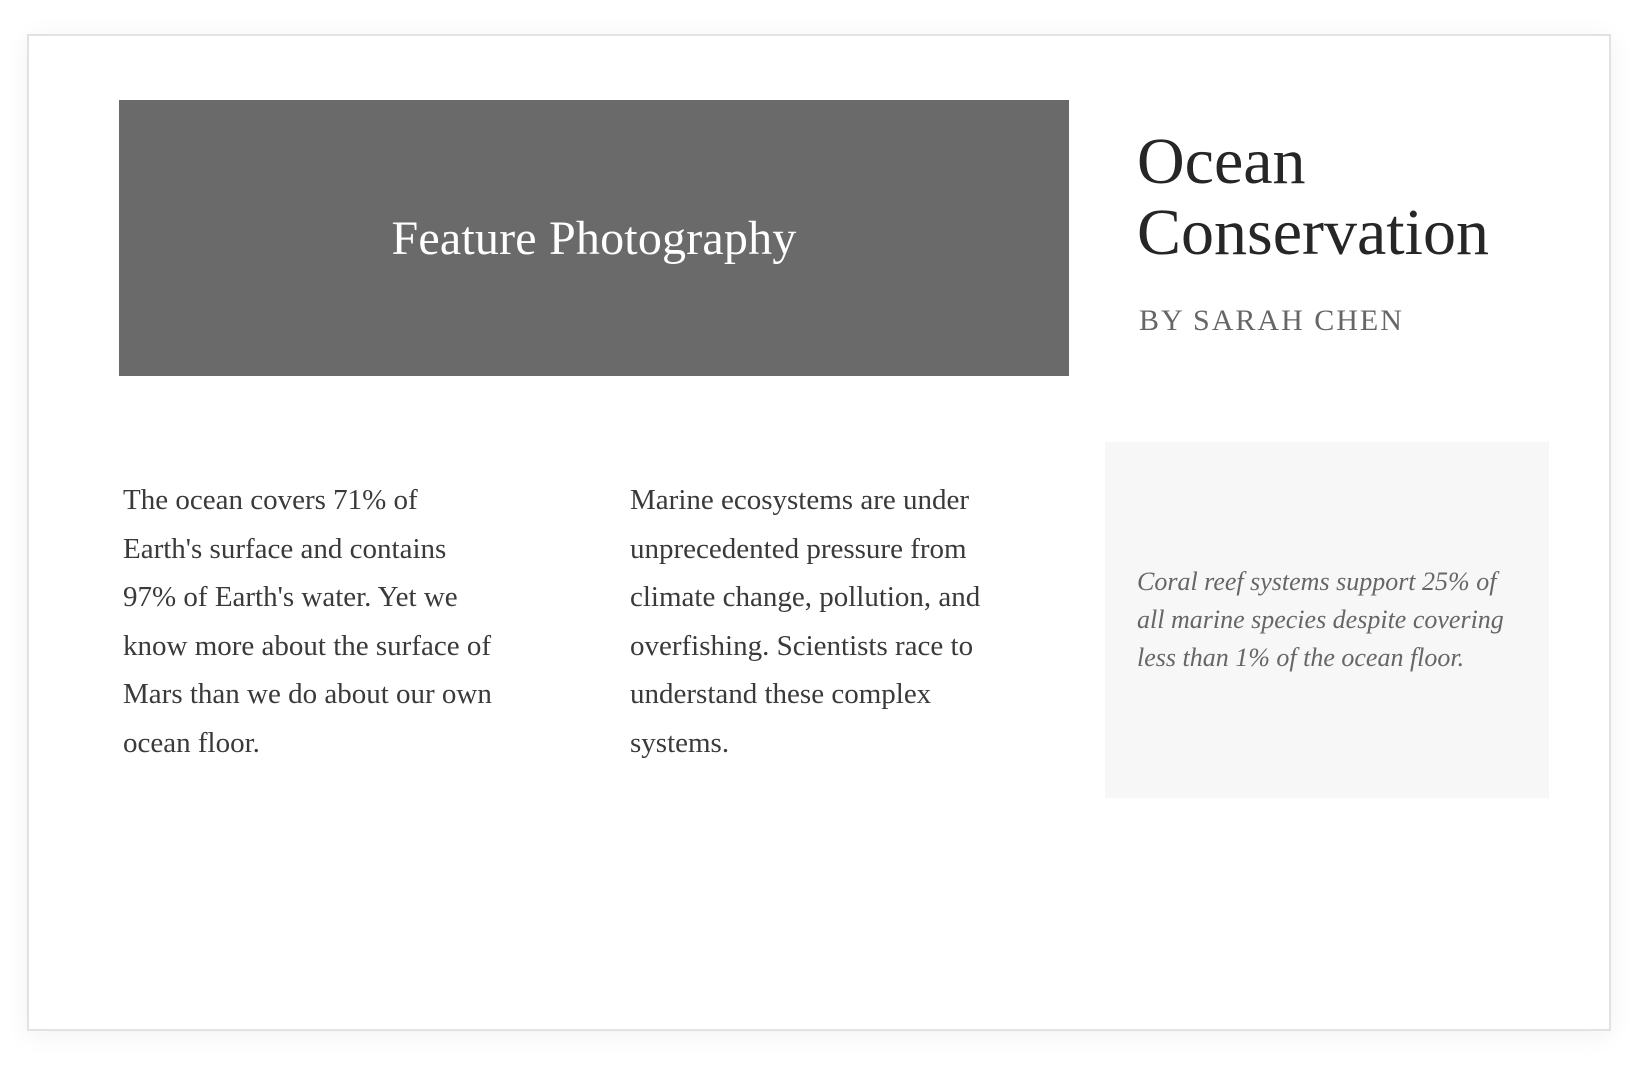 The image size is (1652, 1074). I want to click on feature-photo-placeholder: Feature Photography, so click(594, 238).